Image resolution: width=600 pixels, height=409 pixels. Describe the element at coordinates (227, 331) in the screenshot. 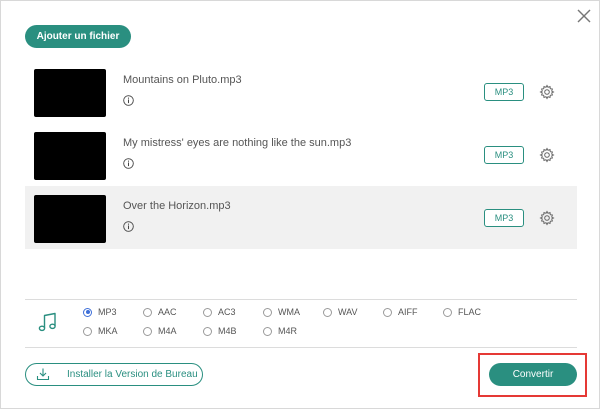

I see `format-label: M4B` at that location.